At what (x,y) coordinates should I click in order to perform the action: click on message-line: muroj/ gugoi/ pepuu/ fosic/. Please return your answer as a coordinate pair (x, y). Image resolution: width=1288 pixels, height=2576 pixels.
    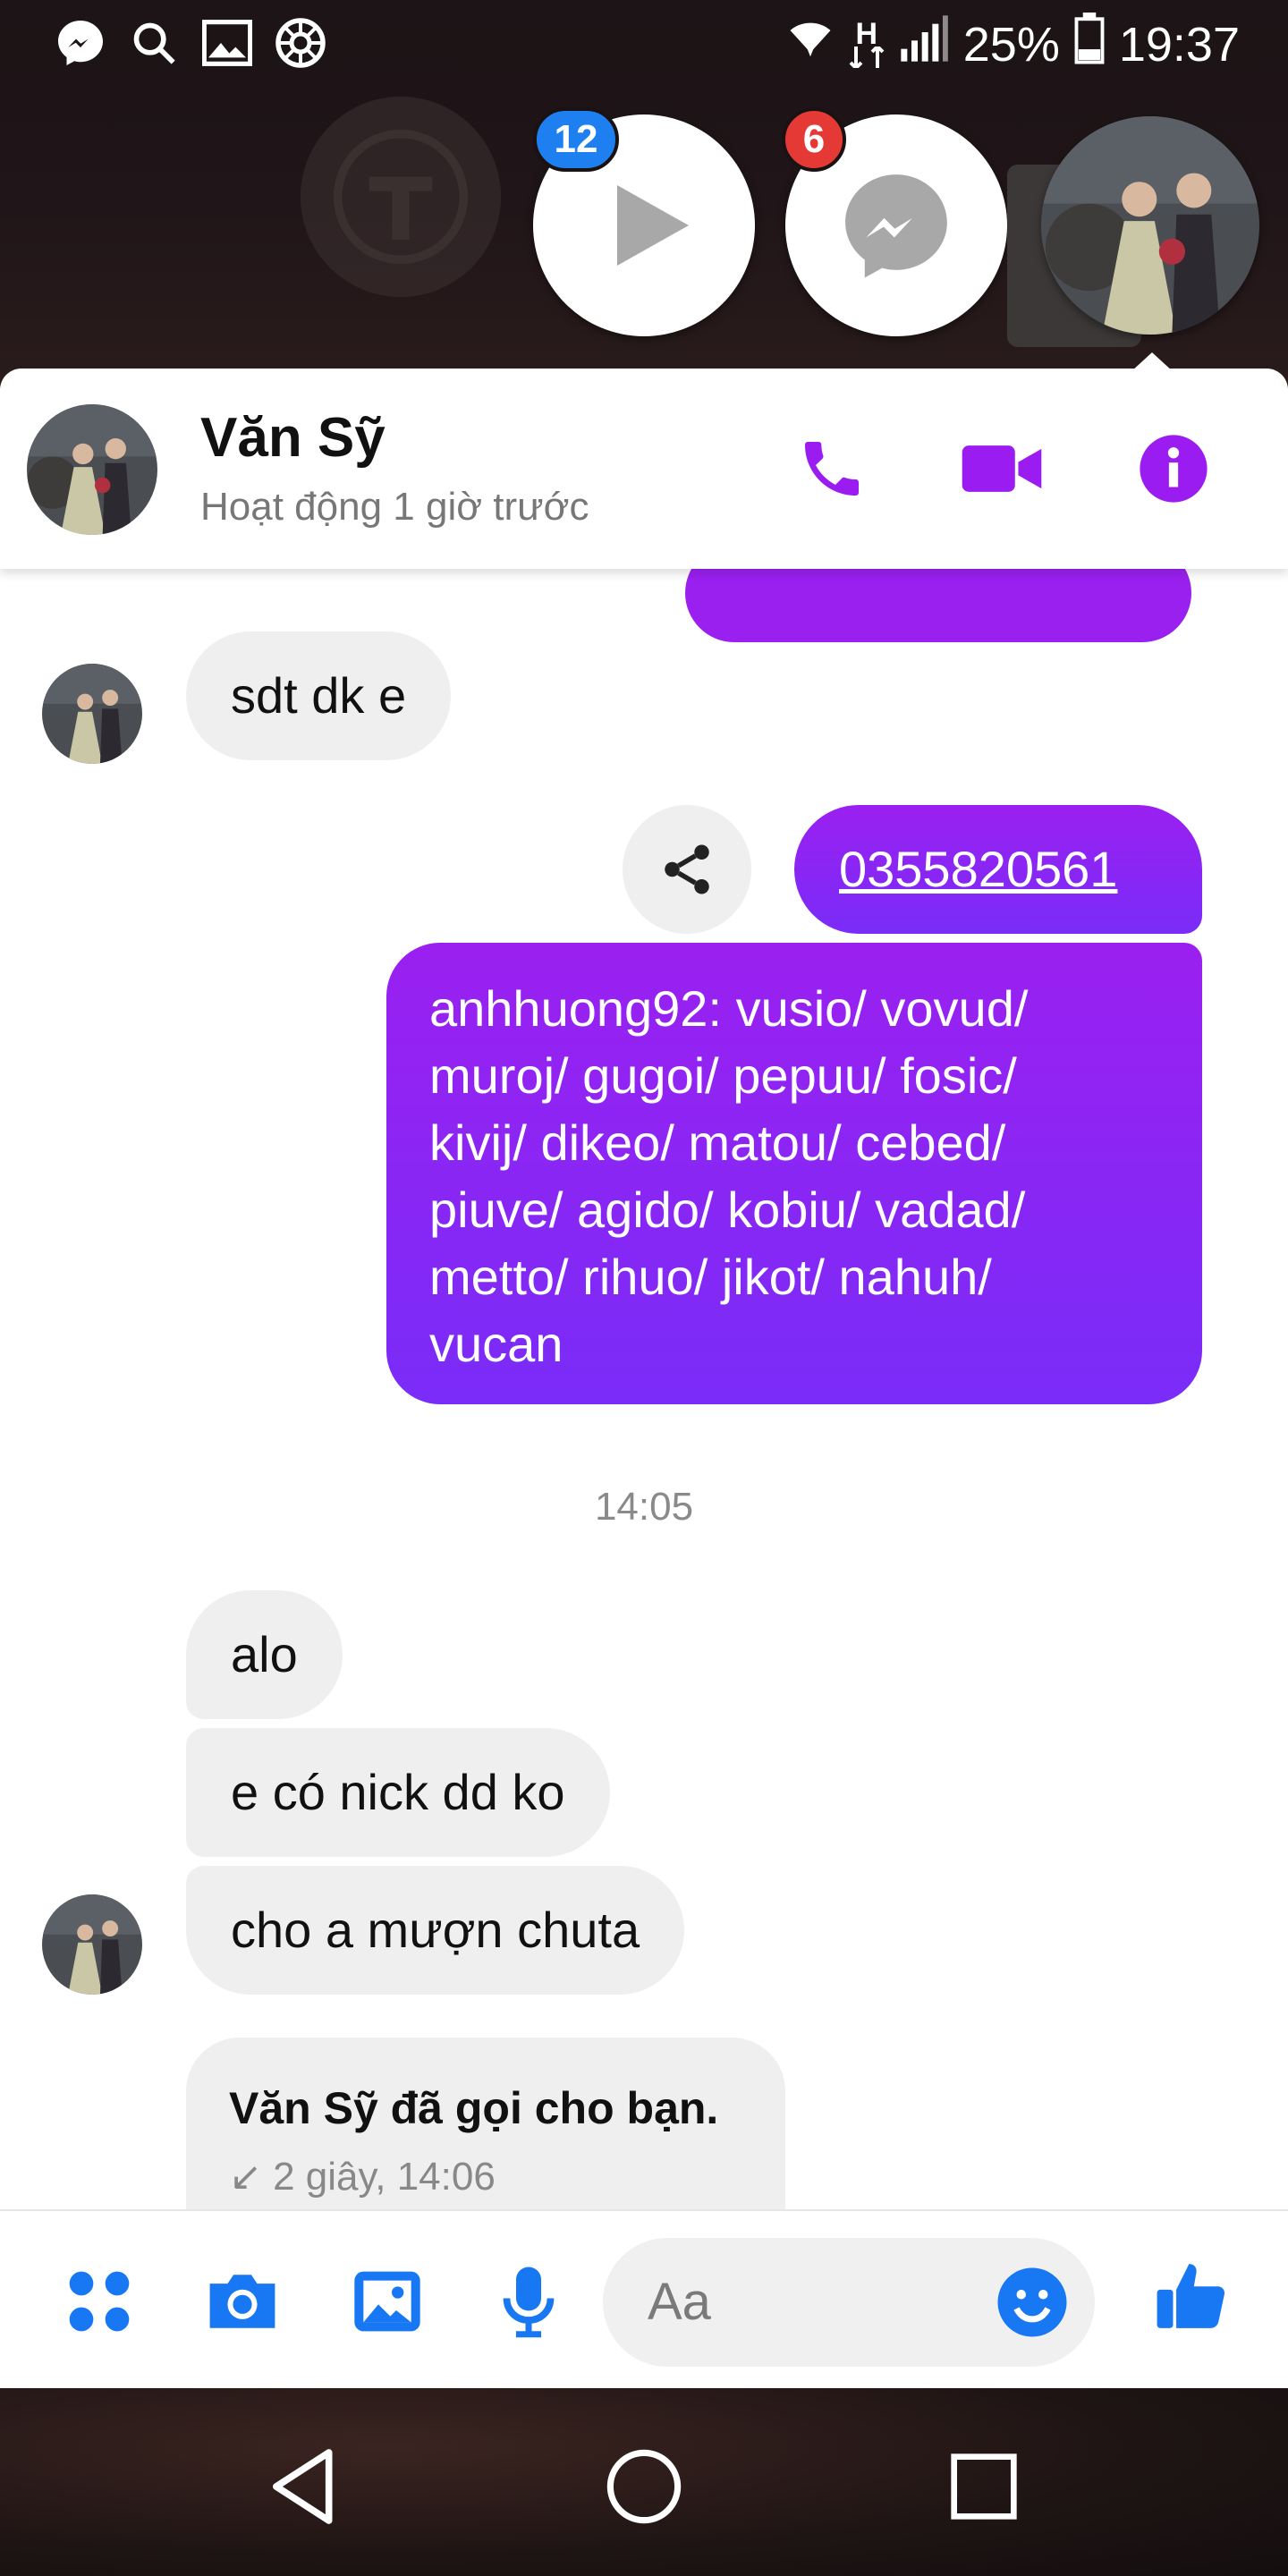
    Looking at the image, I should click on (723, 1075).